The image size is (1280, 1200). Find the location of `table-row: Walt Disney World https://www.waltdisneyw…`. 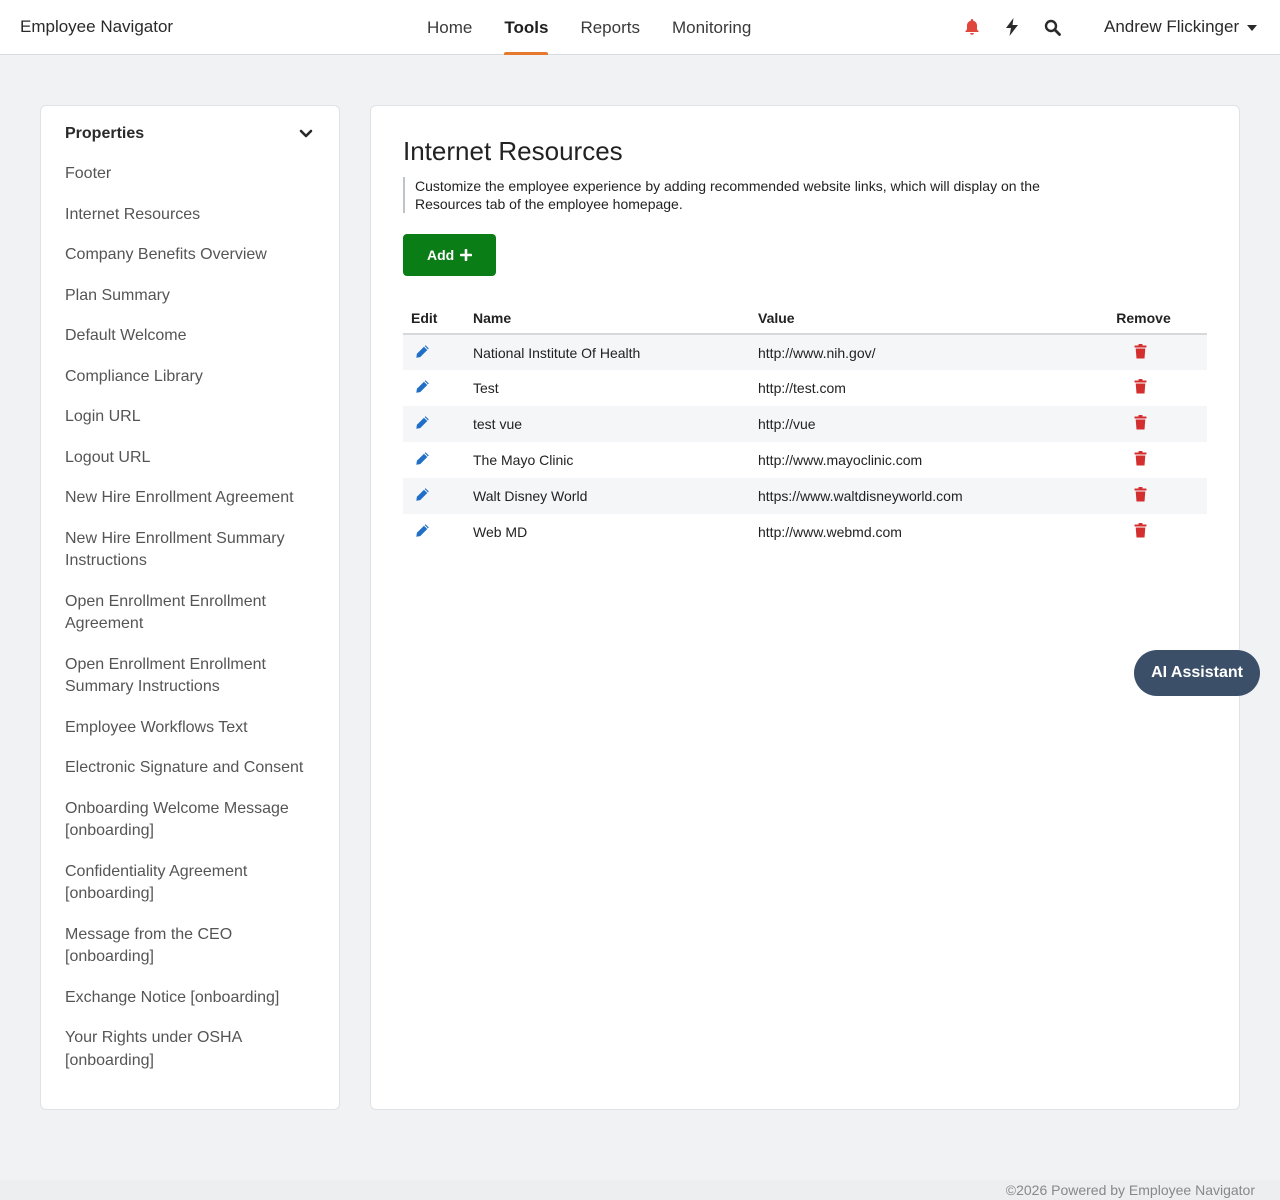

table-row: Walt Disney World https://www.waltdisneyw… is located at coordinates (805, 496).